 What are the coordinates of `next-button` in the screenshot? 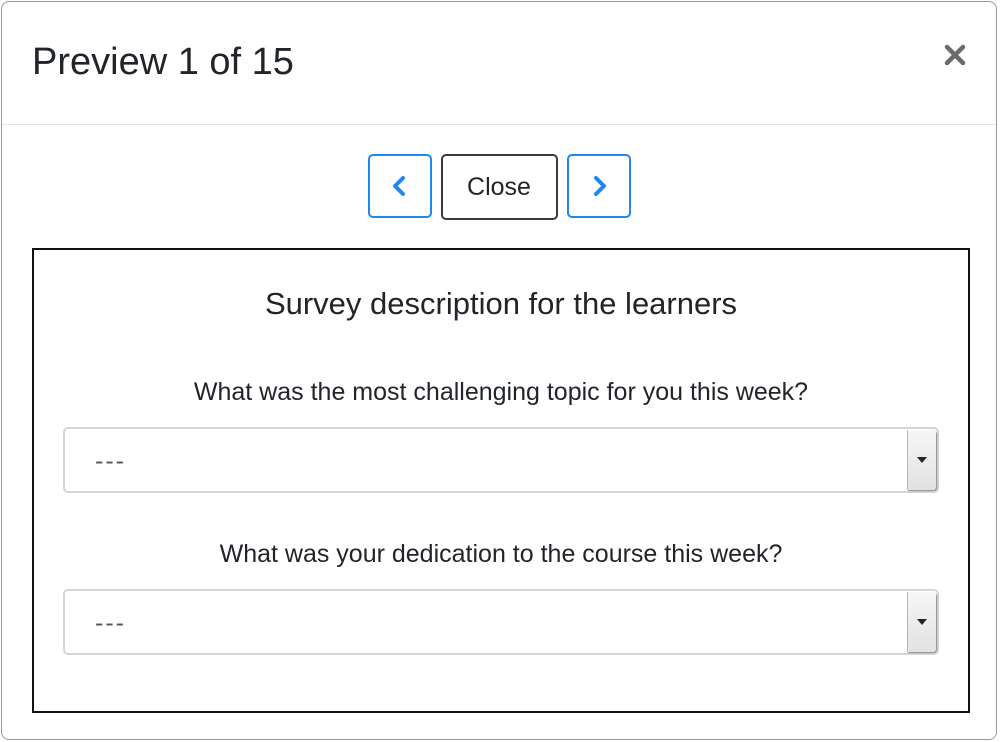 It's located at (598, 186).